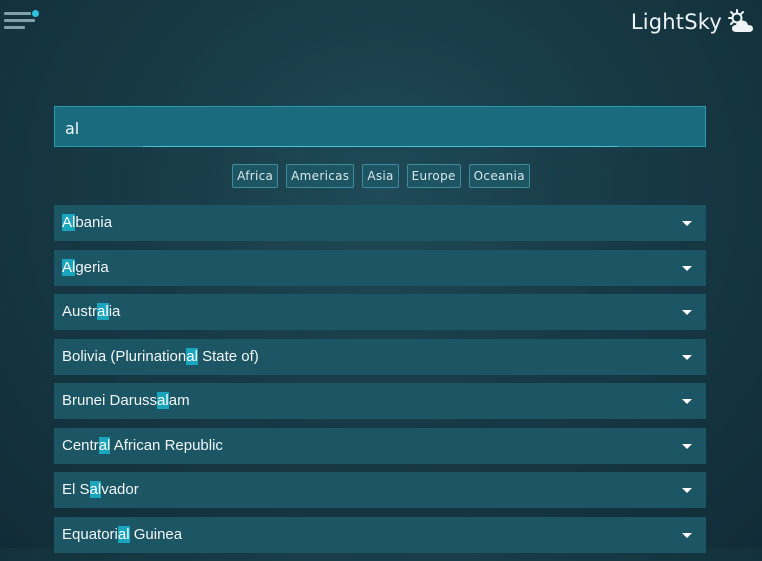 The height and width of the screenshot is (561, 762). I want to click on country-name: Central African Republic, so click(142, 446).